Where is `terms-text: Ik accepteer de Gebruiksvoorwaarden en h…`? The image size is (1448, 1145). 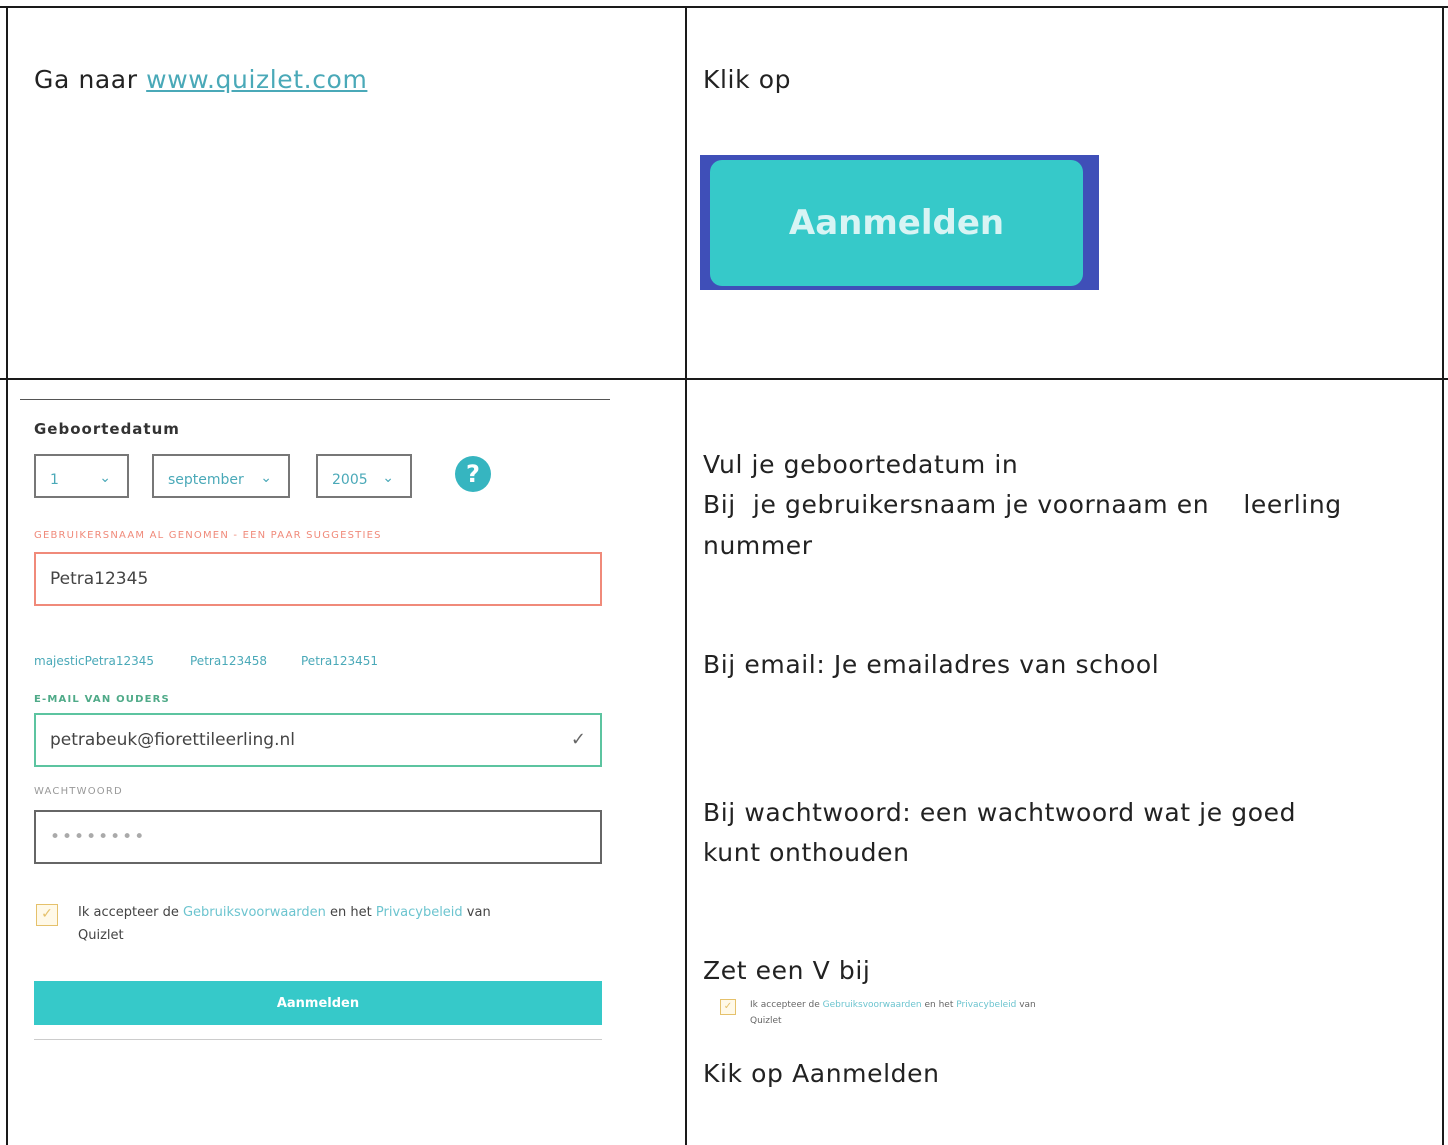
terms-text: Ik accepteer de Gebruiksvoorwaarden en h… is located at coordinates (284, 912).